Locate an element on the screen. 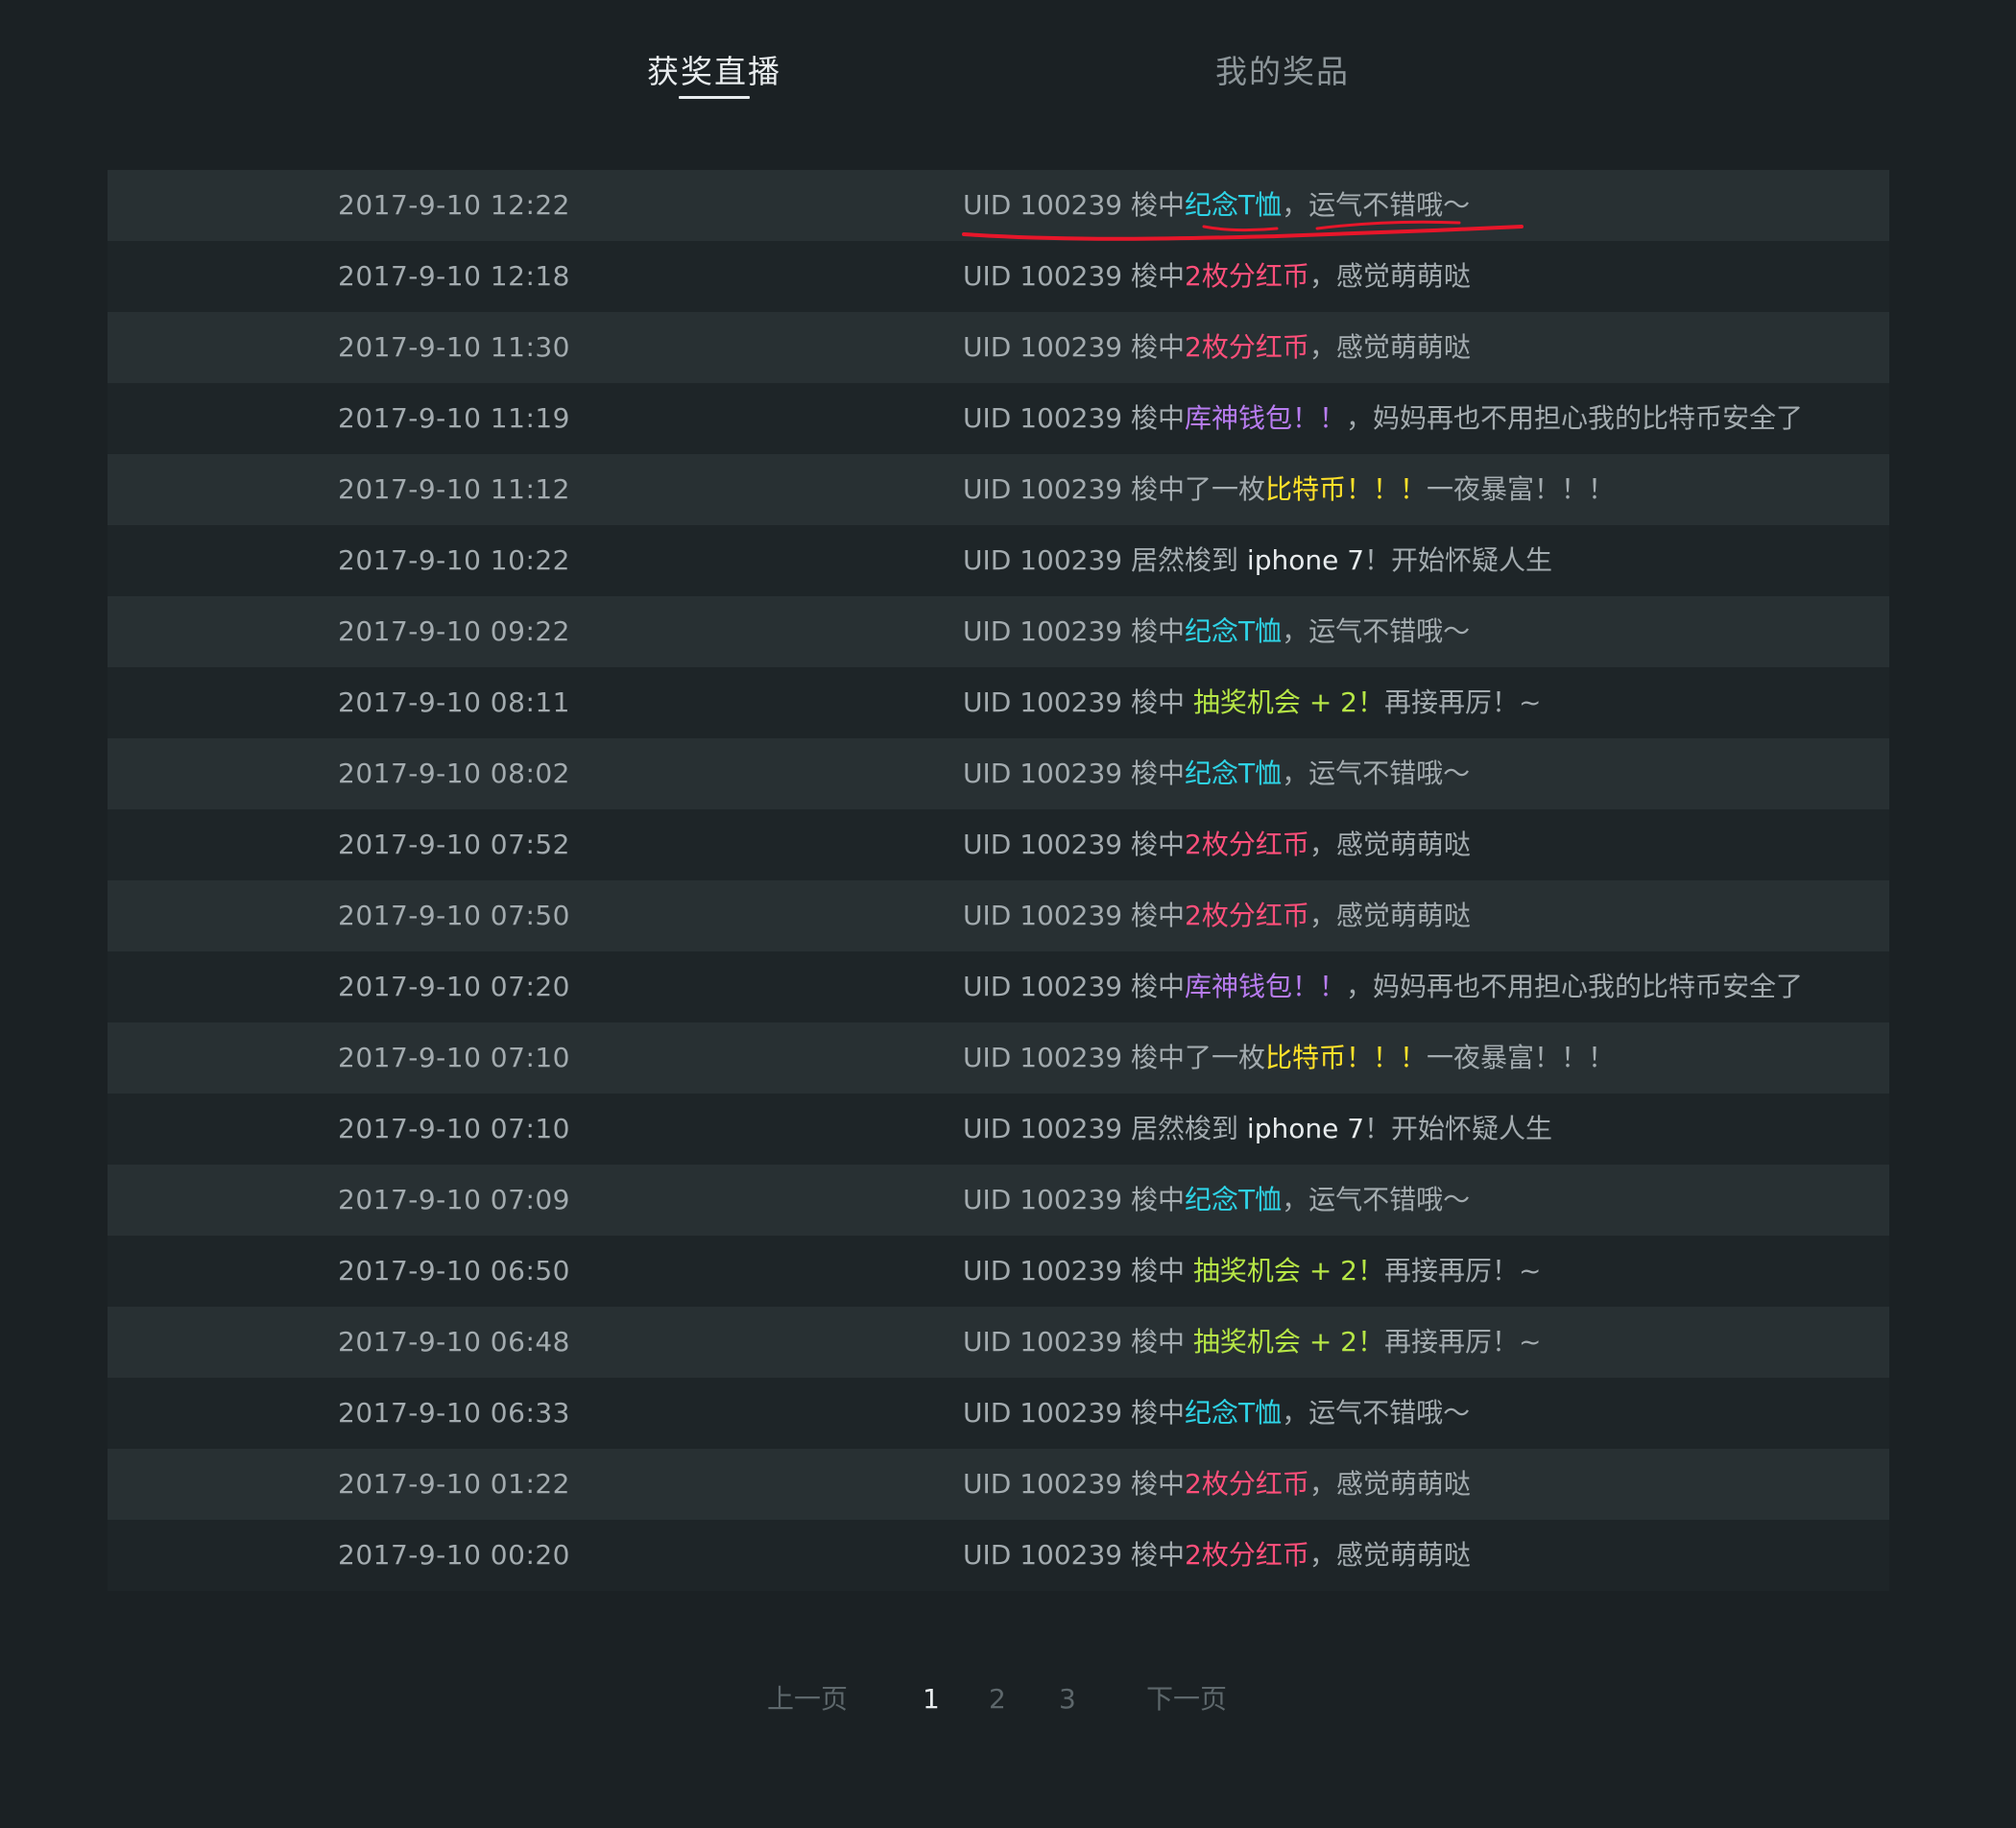 The width and height of the screenshot is (2016, 1828). timestamp: 2017-9-10 07:20 is located at coordinates (454, 987).